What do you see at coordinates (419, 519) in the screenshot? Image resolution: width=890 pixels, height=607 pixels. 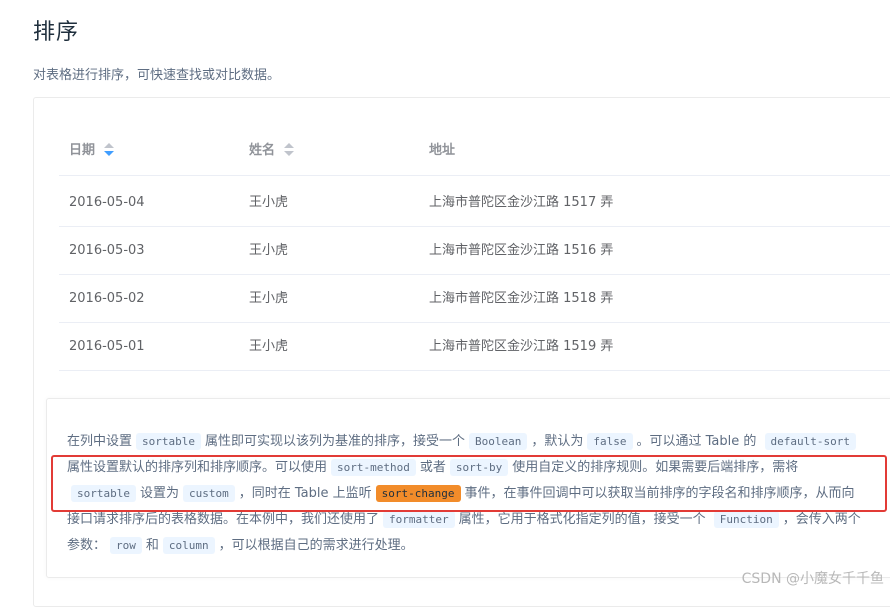 I see `code-token: formatter` at bounding box center [419, 519].